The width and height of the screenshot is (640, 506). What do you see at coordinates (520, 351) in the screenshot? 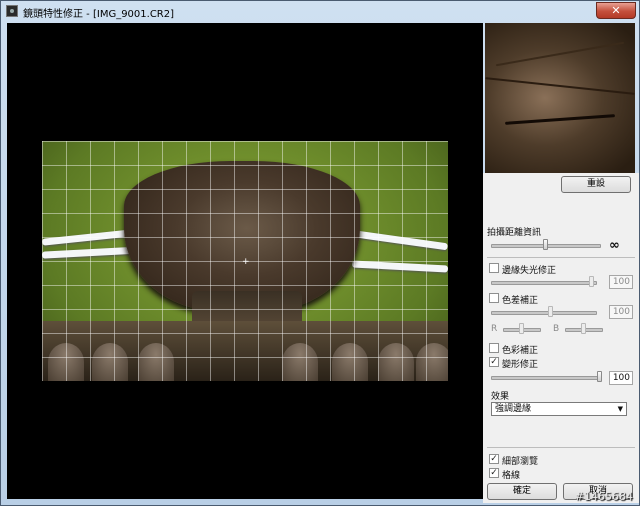
I see `color-blur-label: 色彩補正` at bounding box center [520, 351].